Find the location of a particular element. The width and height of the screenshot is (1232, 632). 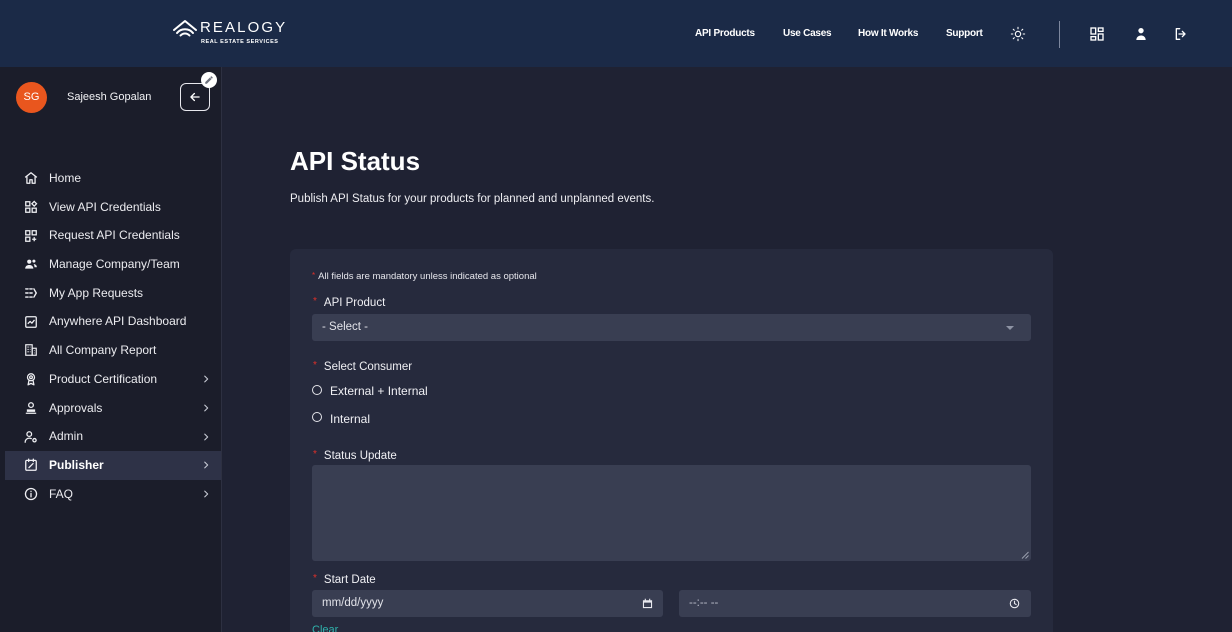

api-product-label: * API Product is located at coordinates (349, 303).